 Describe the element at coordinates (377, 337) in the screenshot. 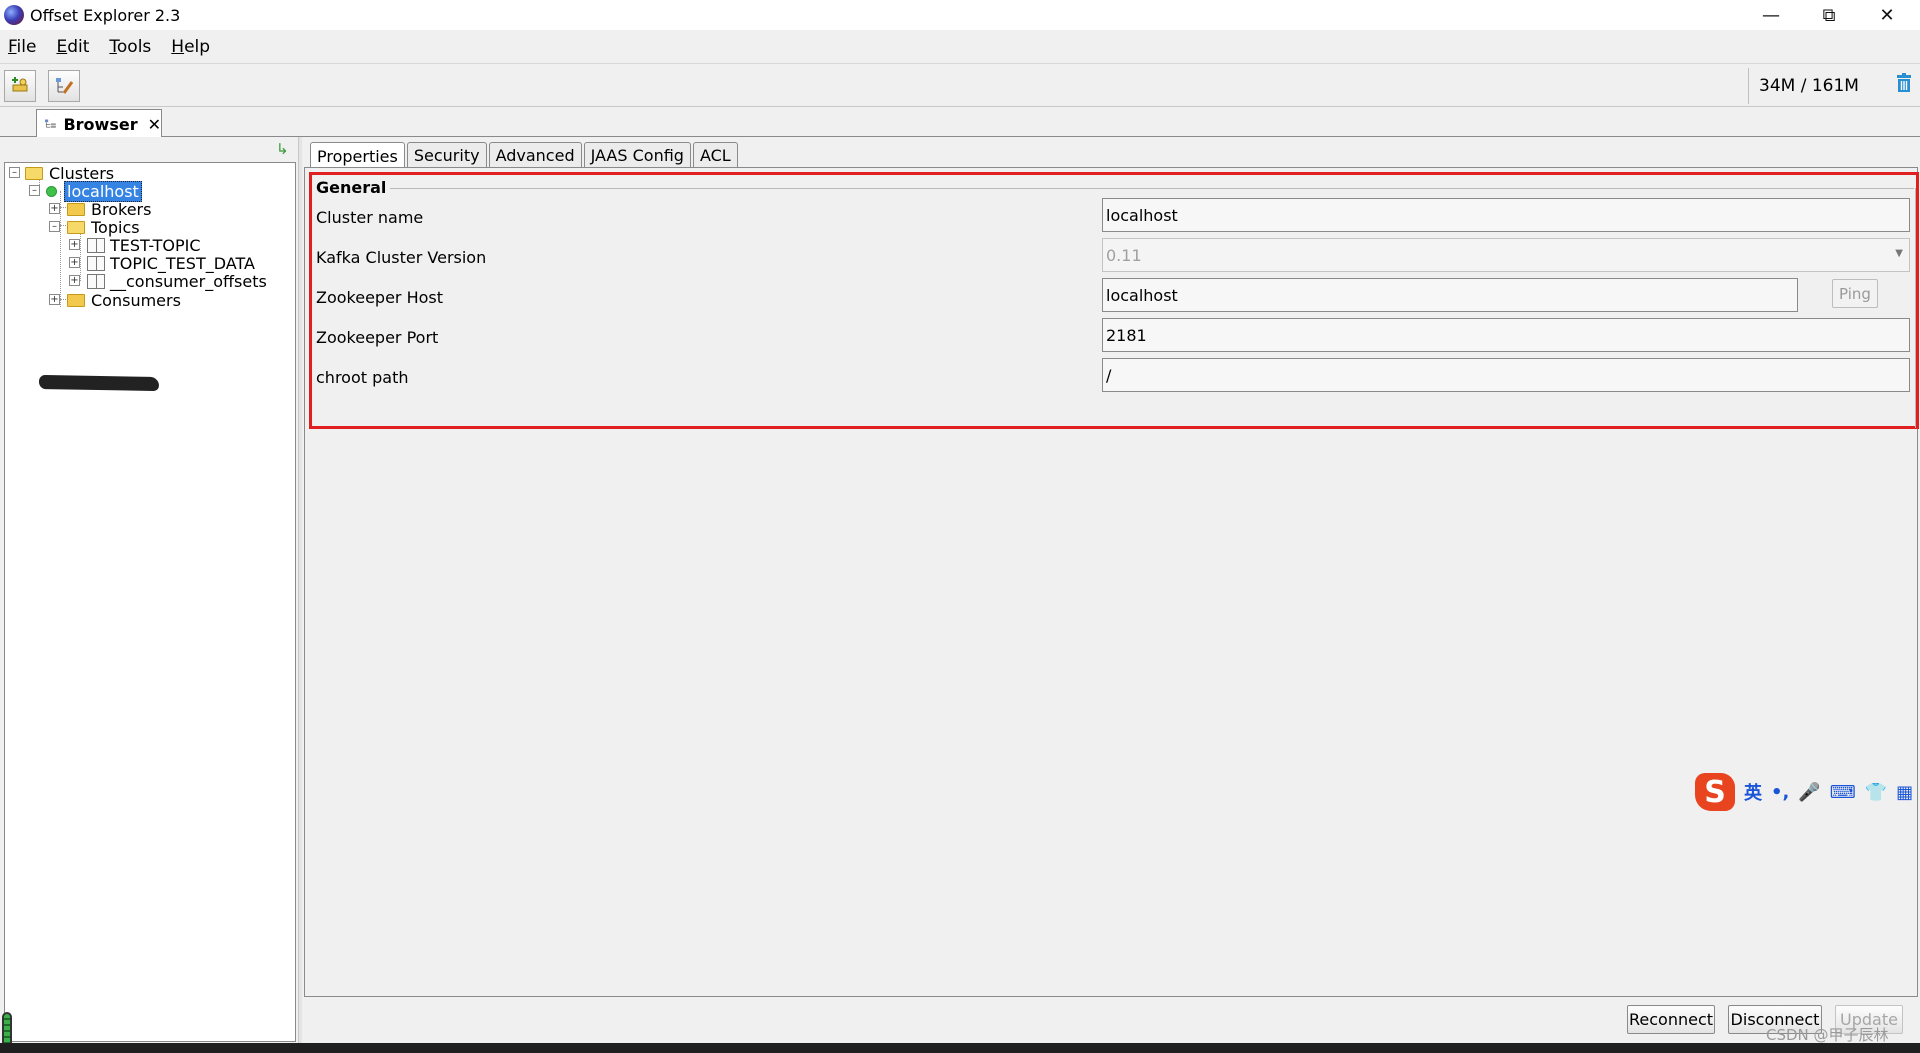

I see `zookeeper-port-label: Zookeeper Port` at that location.